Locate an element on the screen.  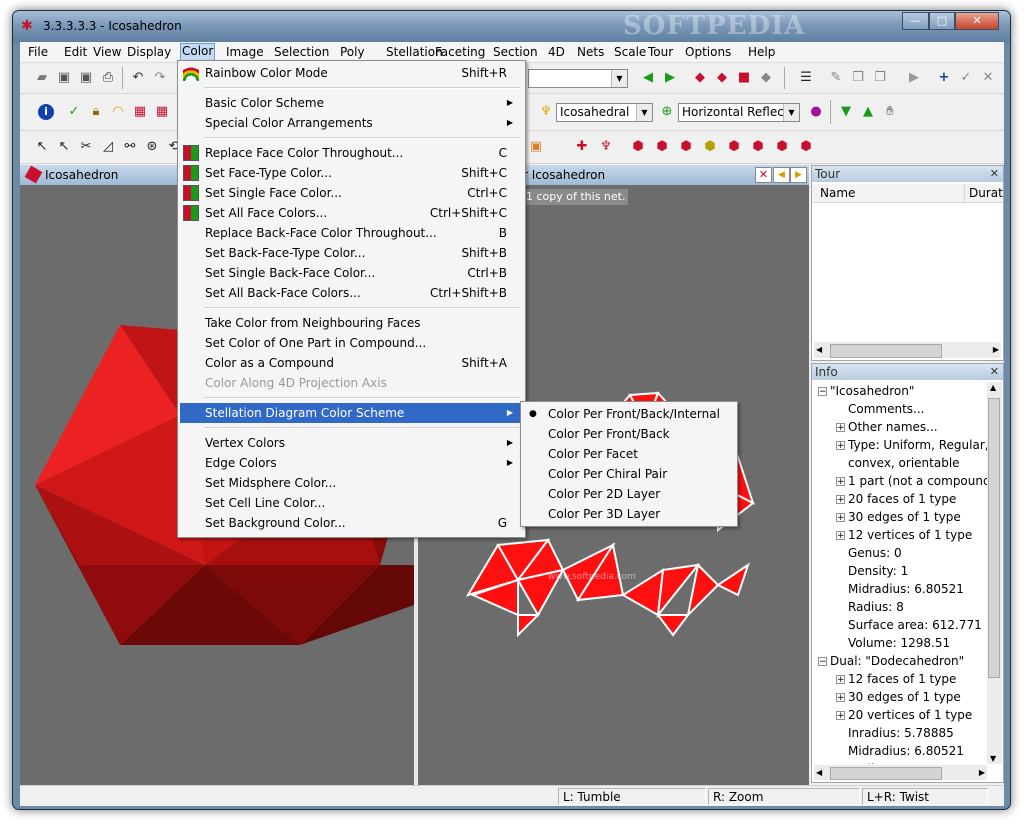
delete-step-icon: ✕ is located at coordinates (988, 78).